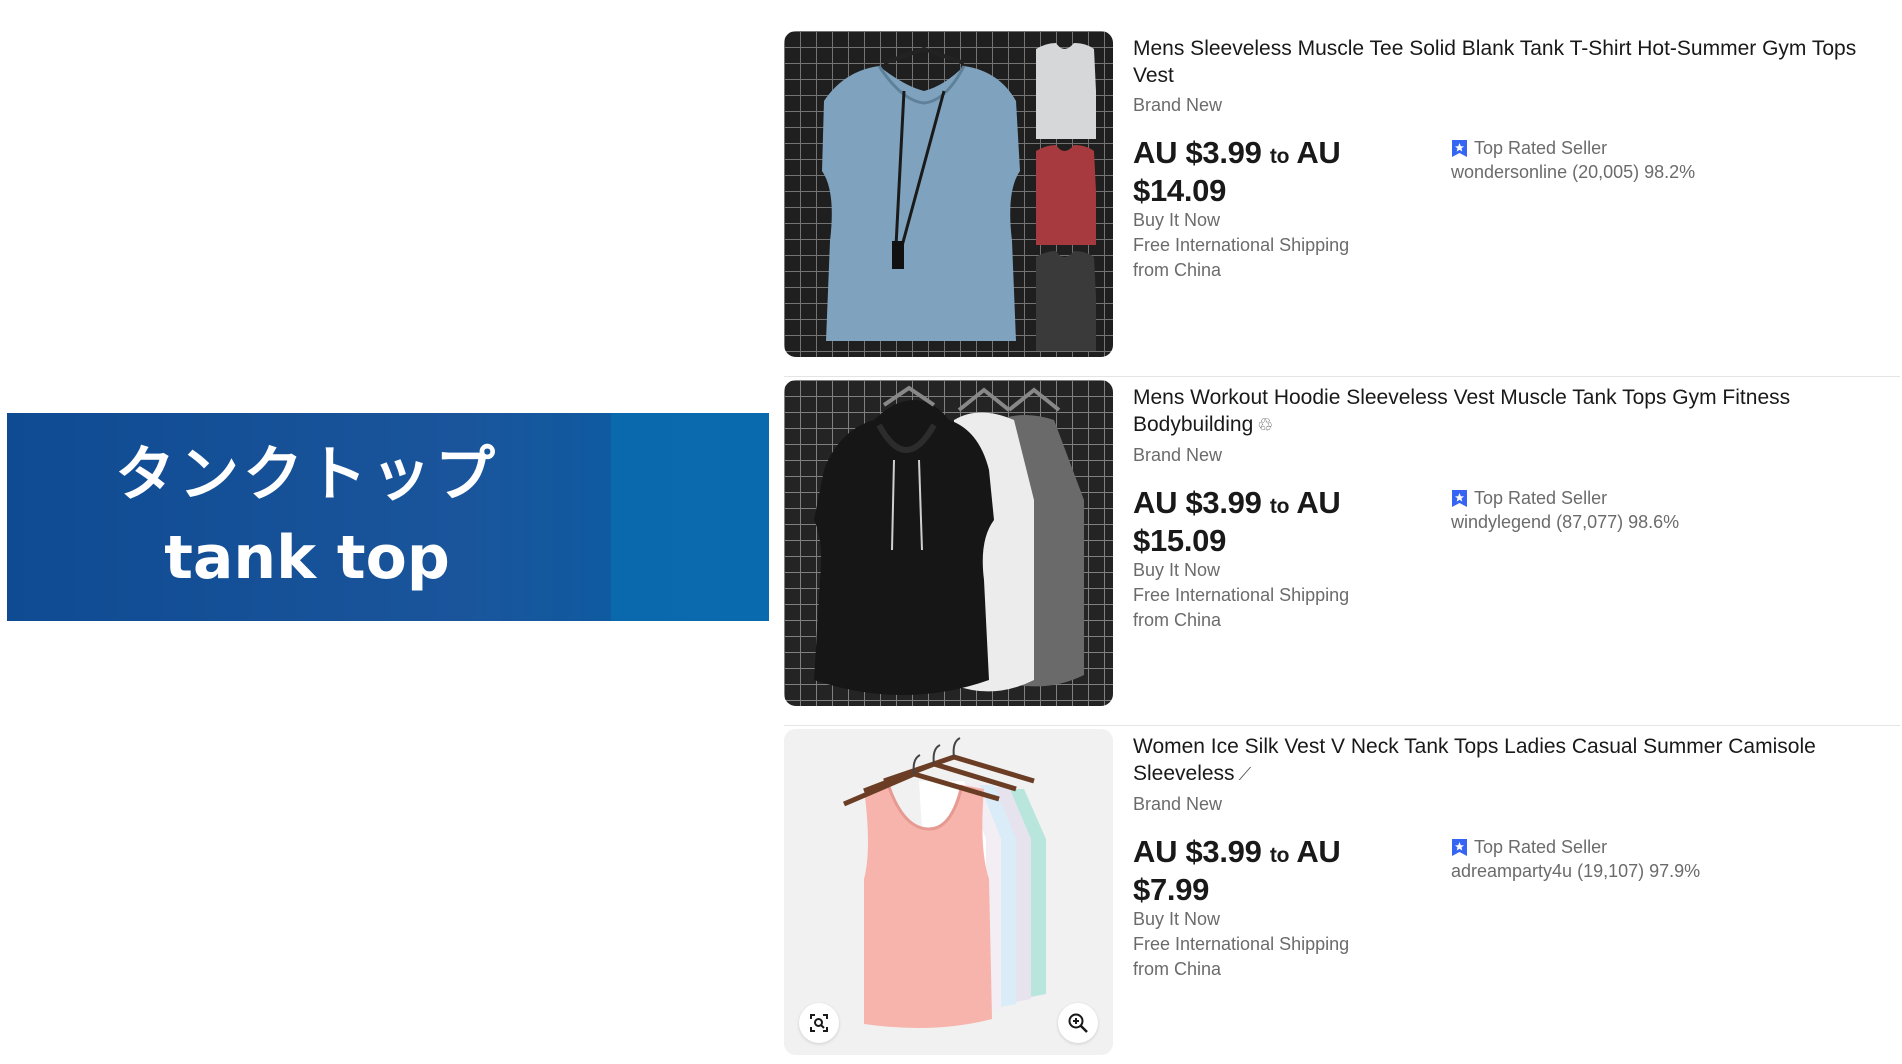  I want to click on visual-search-button, so click(819, 1023).